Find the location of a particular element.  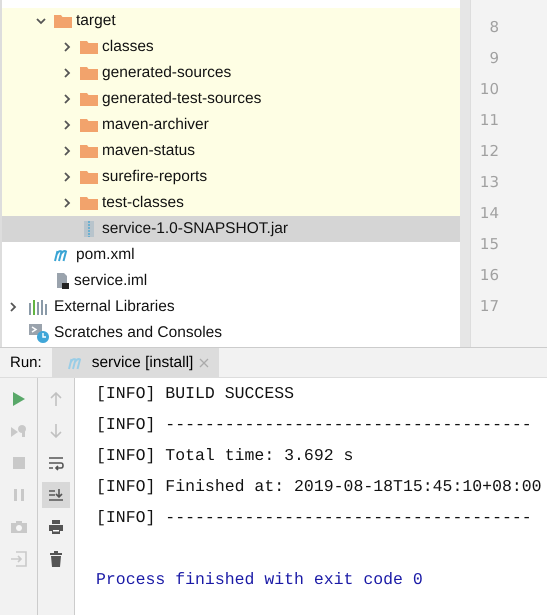

run-tab: service [install] is located at coordinates (136, 362).